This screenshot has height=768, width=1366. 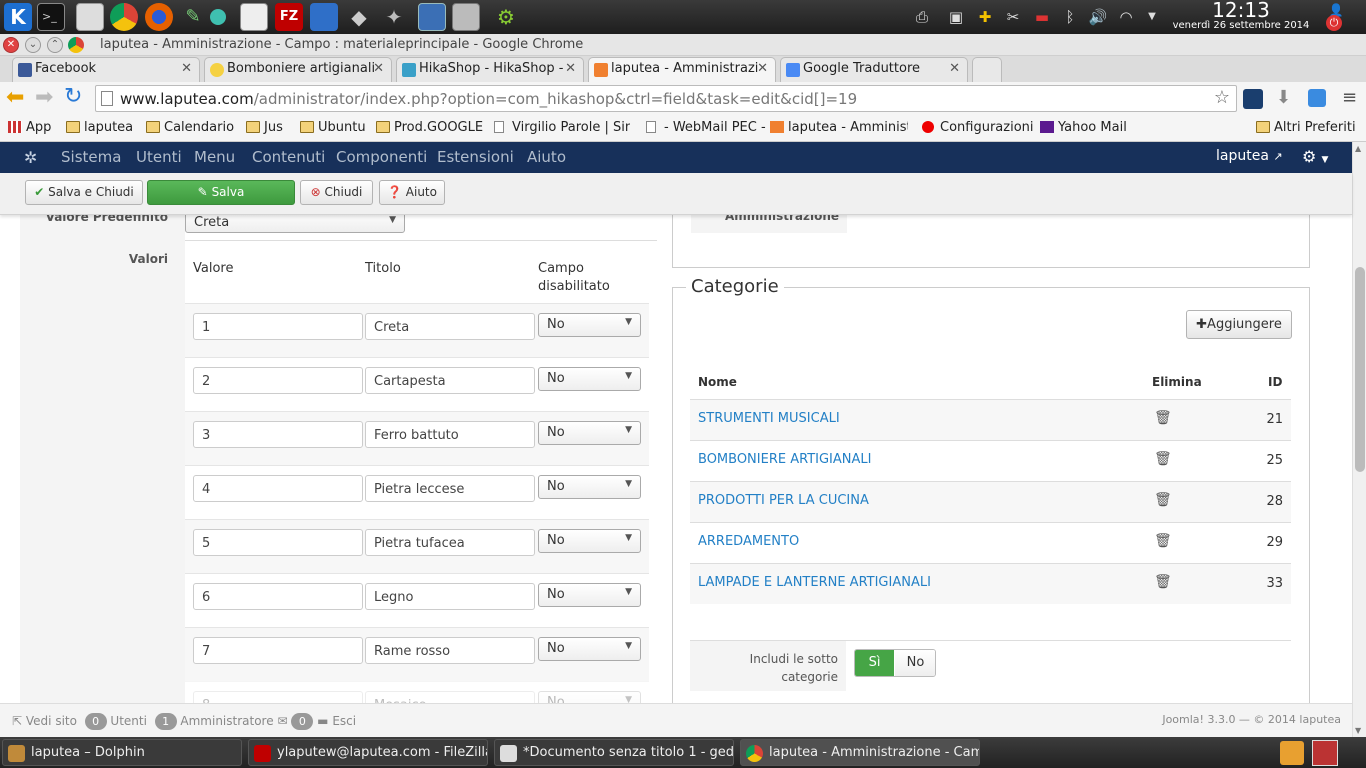 I want to click on pen-icon: ✎, so click(x=193, y=17).